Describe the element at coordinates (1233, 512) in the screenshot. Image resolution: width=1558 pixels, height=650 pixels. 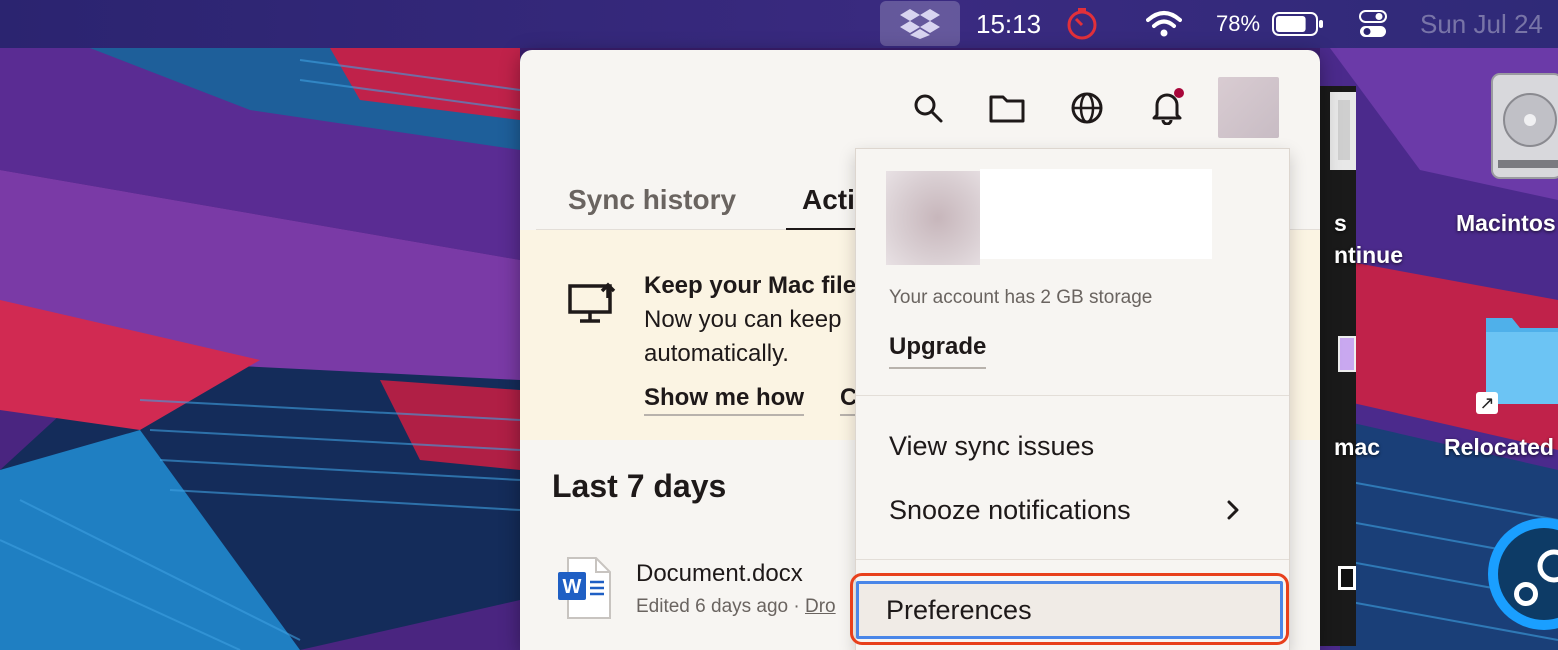
I see `chevron-right-icon` at that location.